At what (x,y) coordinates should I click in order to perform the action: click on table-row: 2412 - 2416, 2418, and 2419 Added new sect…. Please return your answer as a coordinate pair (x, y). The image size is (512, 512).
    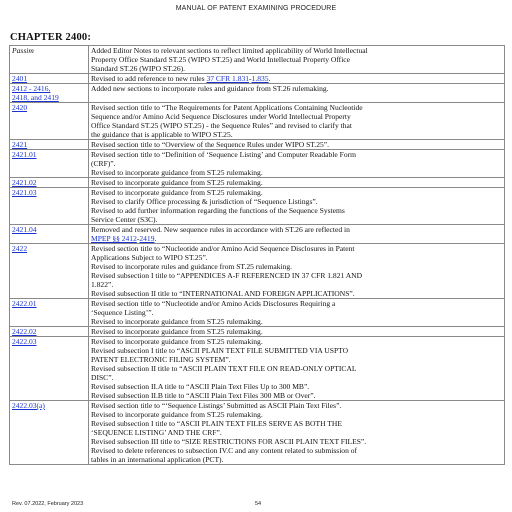
    Looking at the image, I should click on (257, 93).